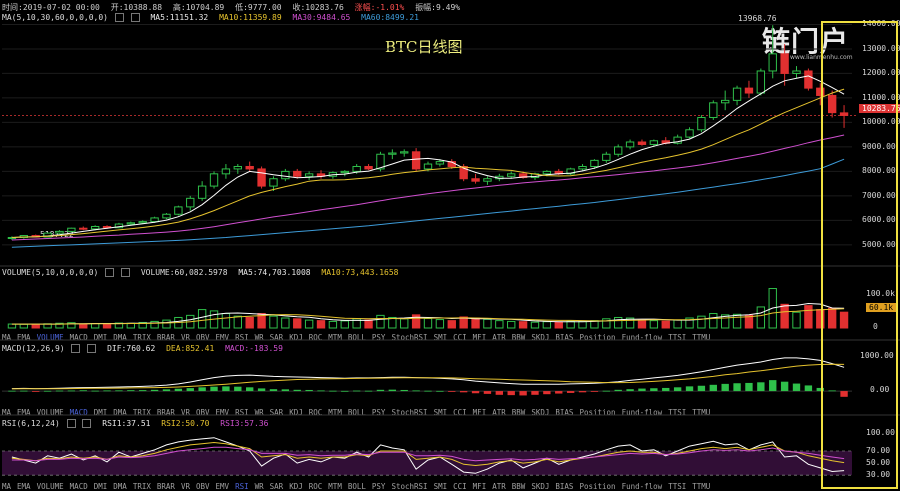 The height and width of the screenshot is (491, 900). What do you see at coordinates (859, 255) in the screenshot?
I see `highlight-box` at bounding box center [859, 255].